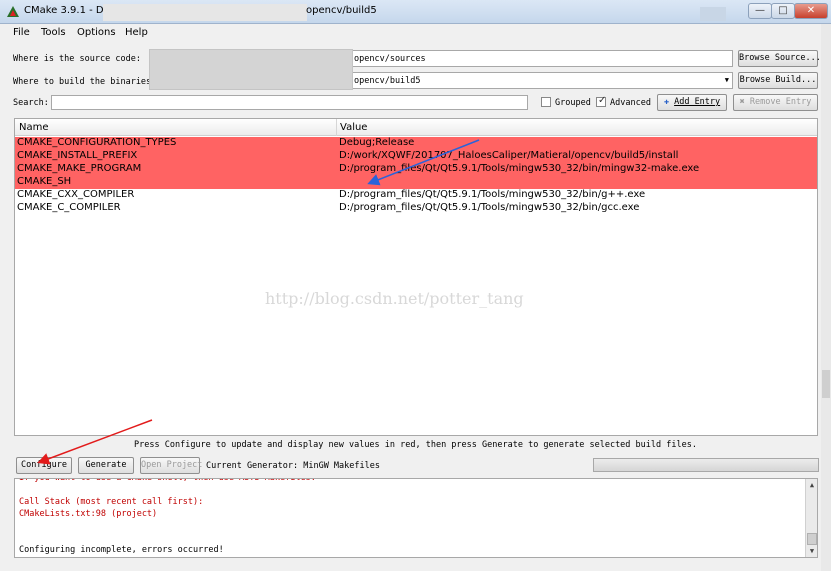  I want to click on minimize-button: —, so click(760, 11).